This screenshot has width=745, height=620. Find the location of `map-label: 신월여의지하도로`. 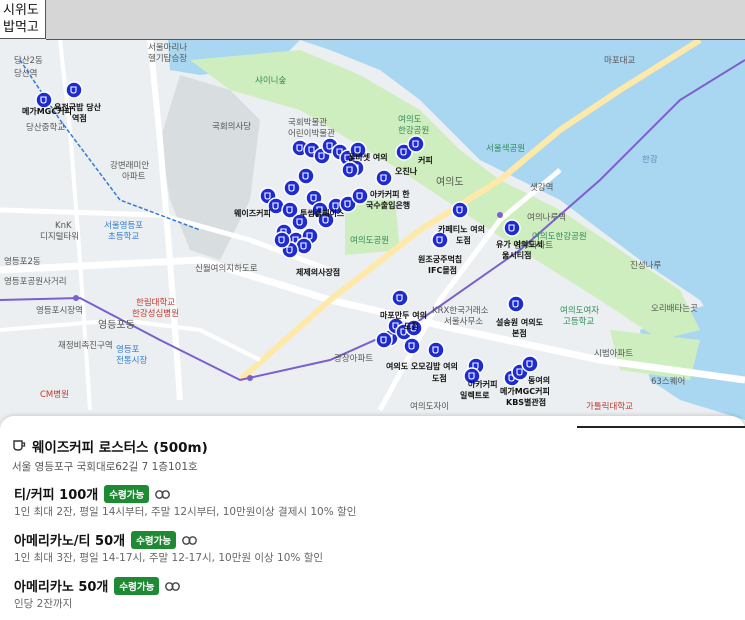

map-label: 신월여의지하도로 is located at coordinates (226, 268).